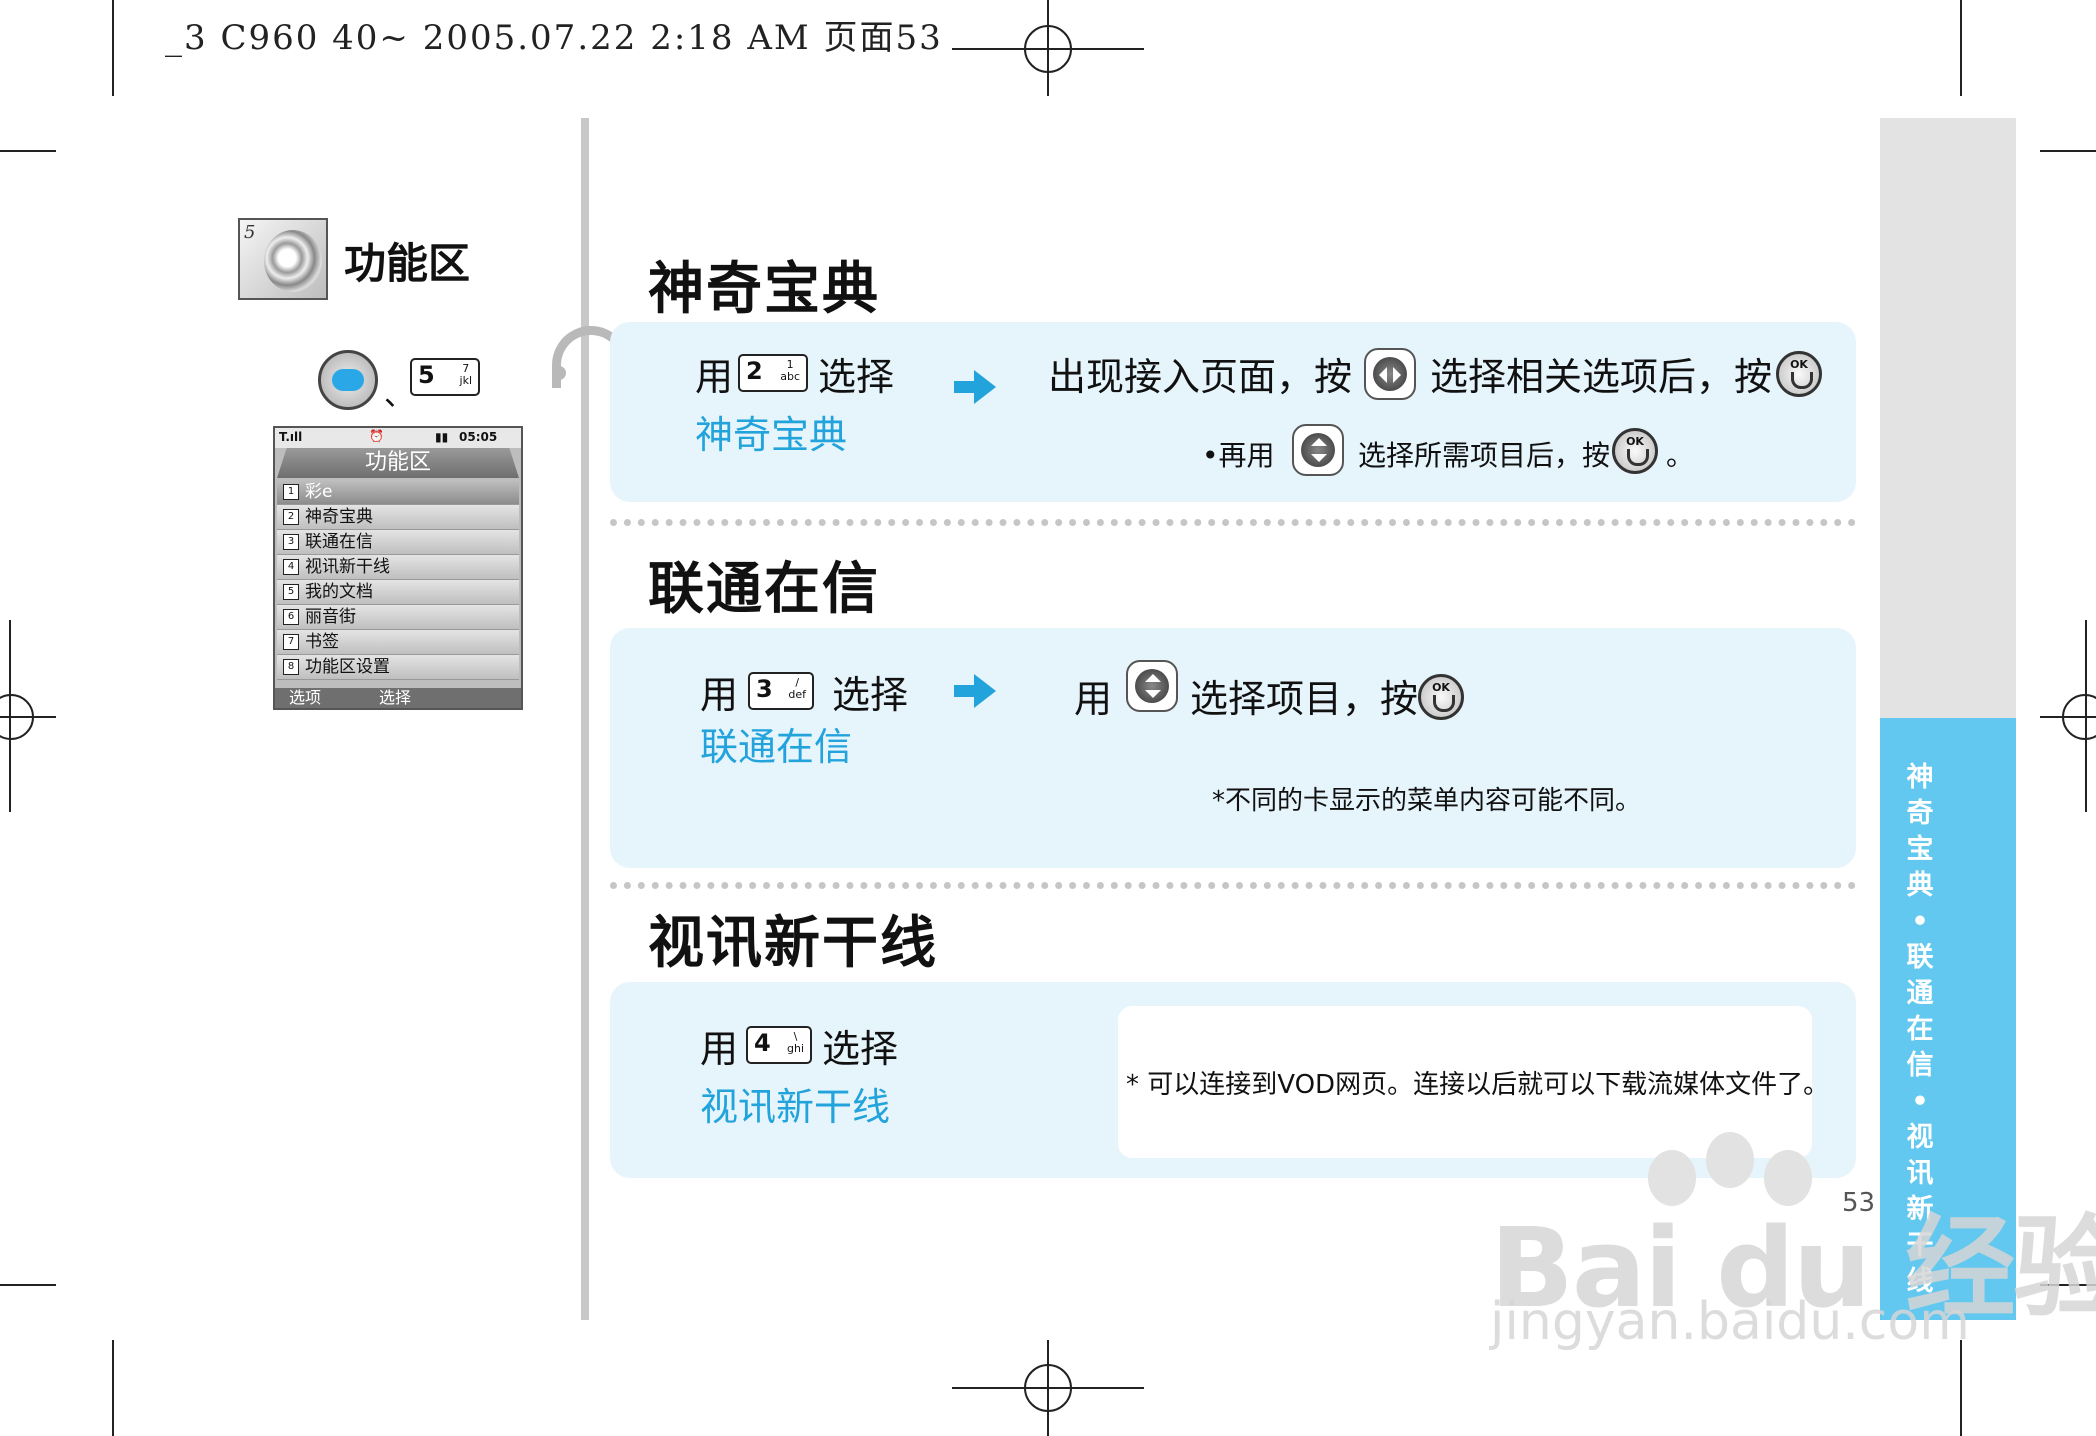 This screenshot has width=2096, height=1436. What do you see at coordinates (1200, 377) in the screenshot?
I see `step-text: 出现接入页面，按` at bounding box center [1200, 377].